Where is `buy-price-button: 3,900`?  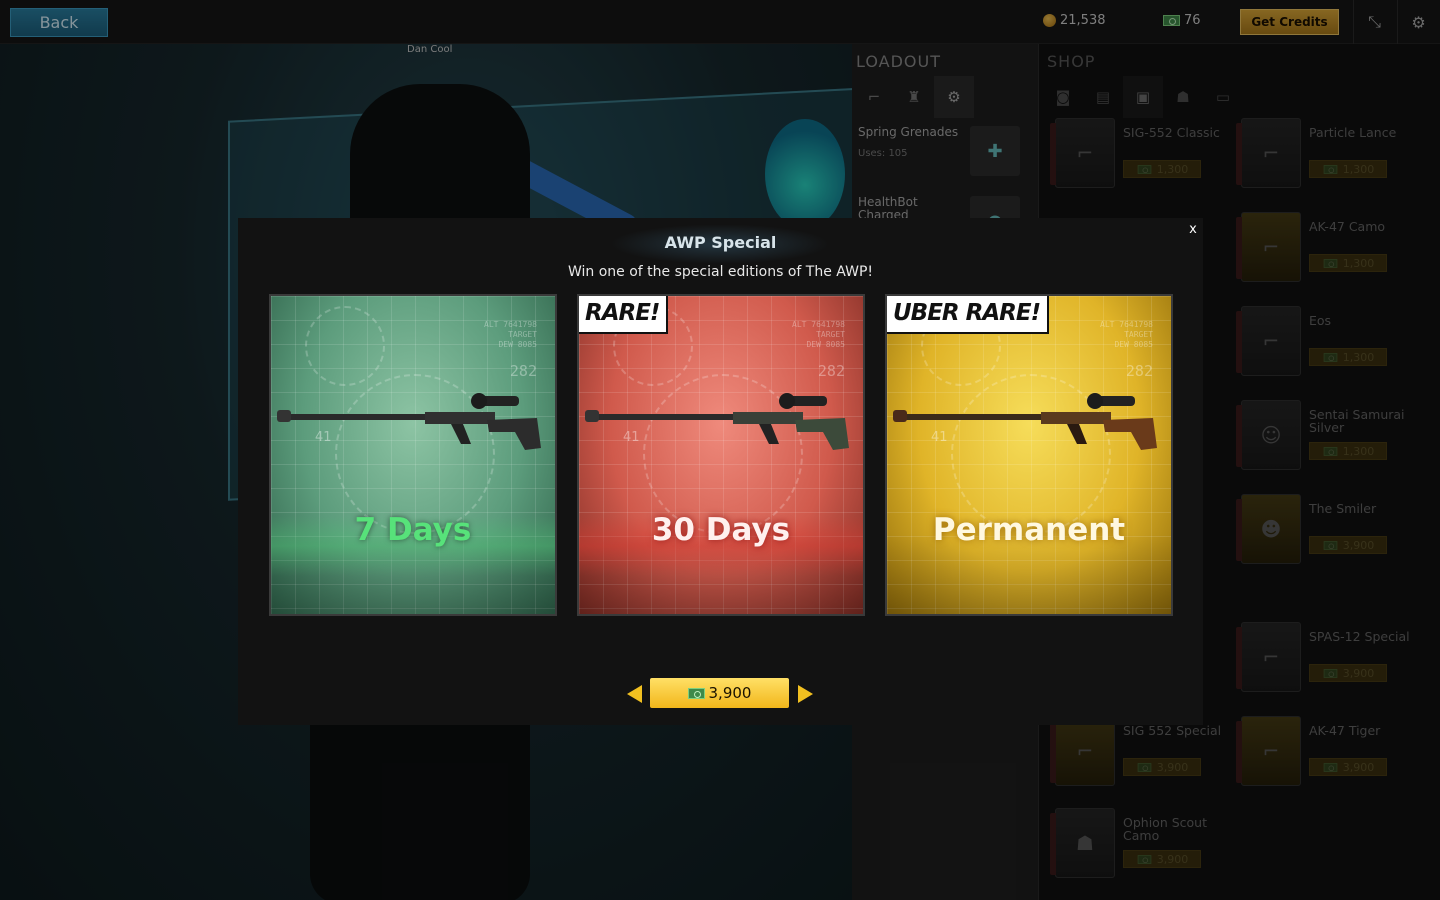
buy-price-button: 3,900 is located at coordinates (719, 693).